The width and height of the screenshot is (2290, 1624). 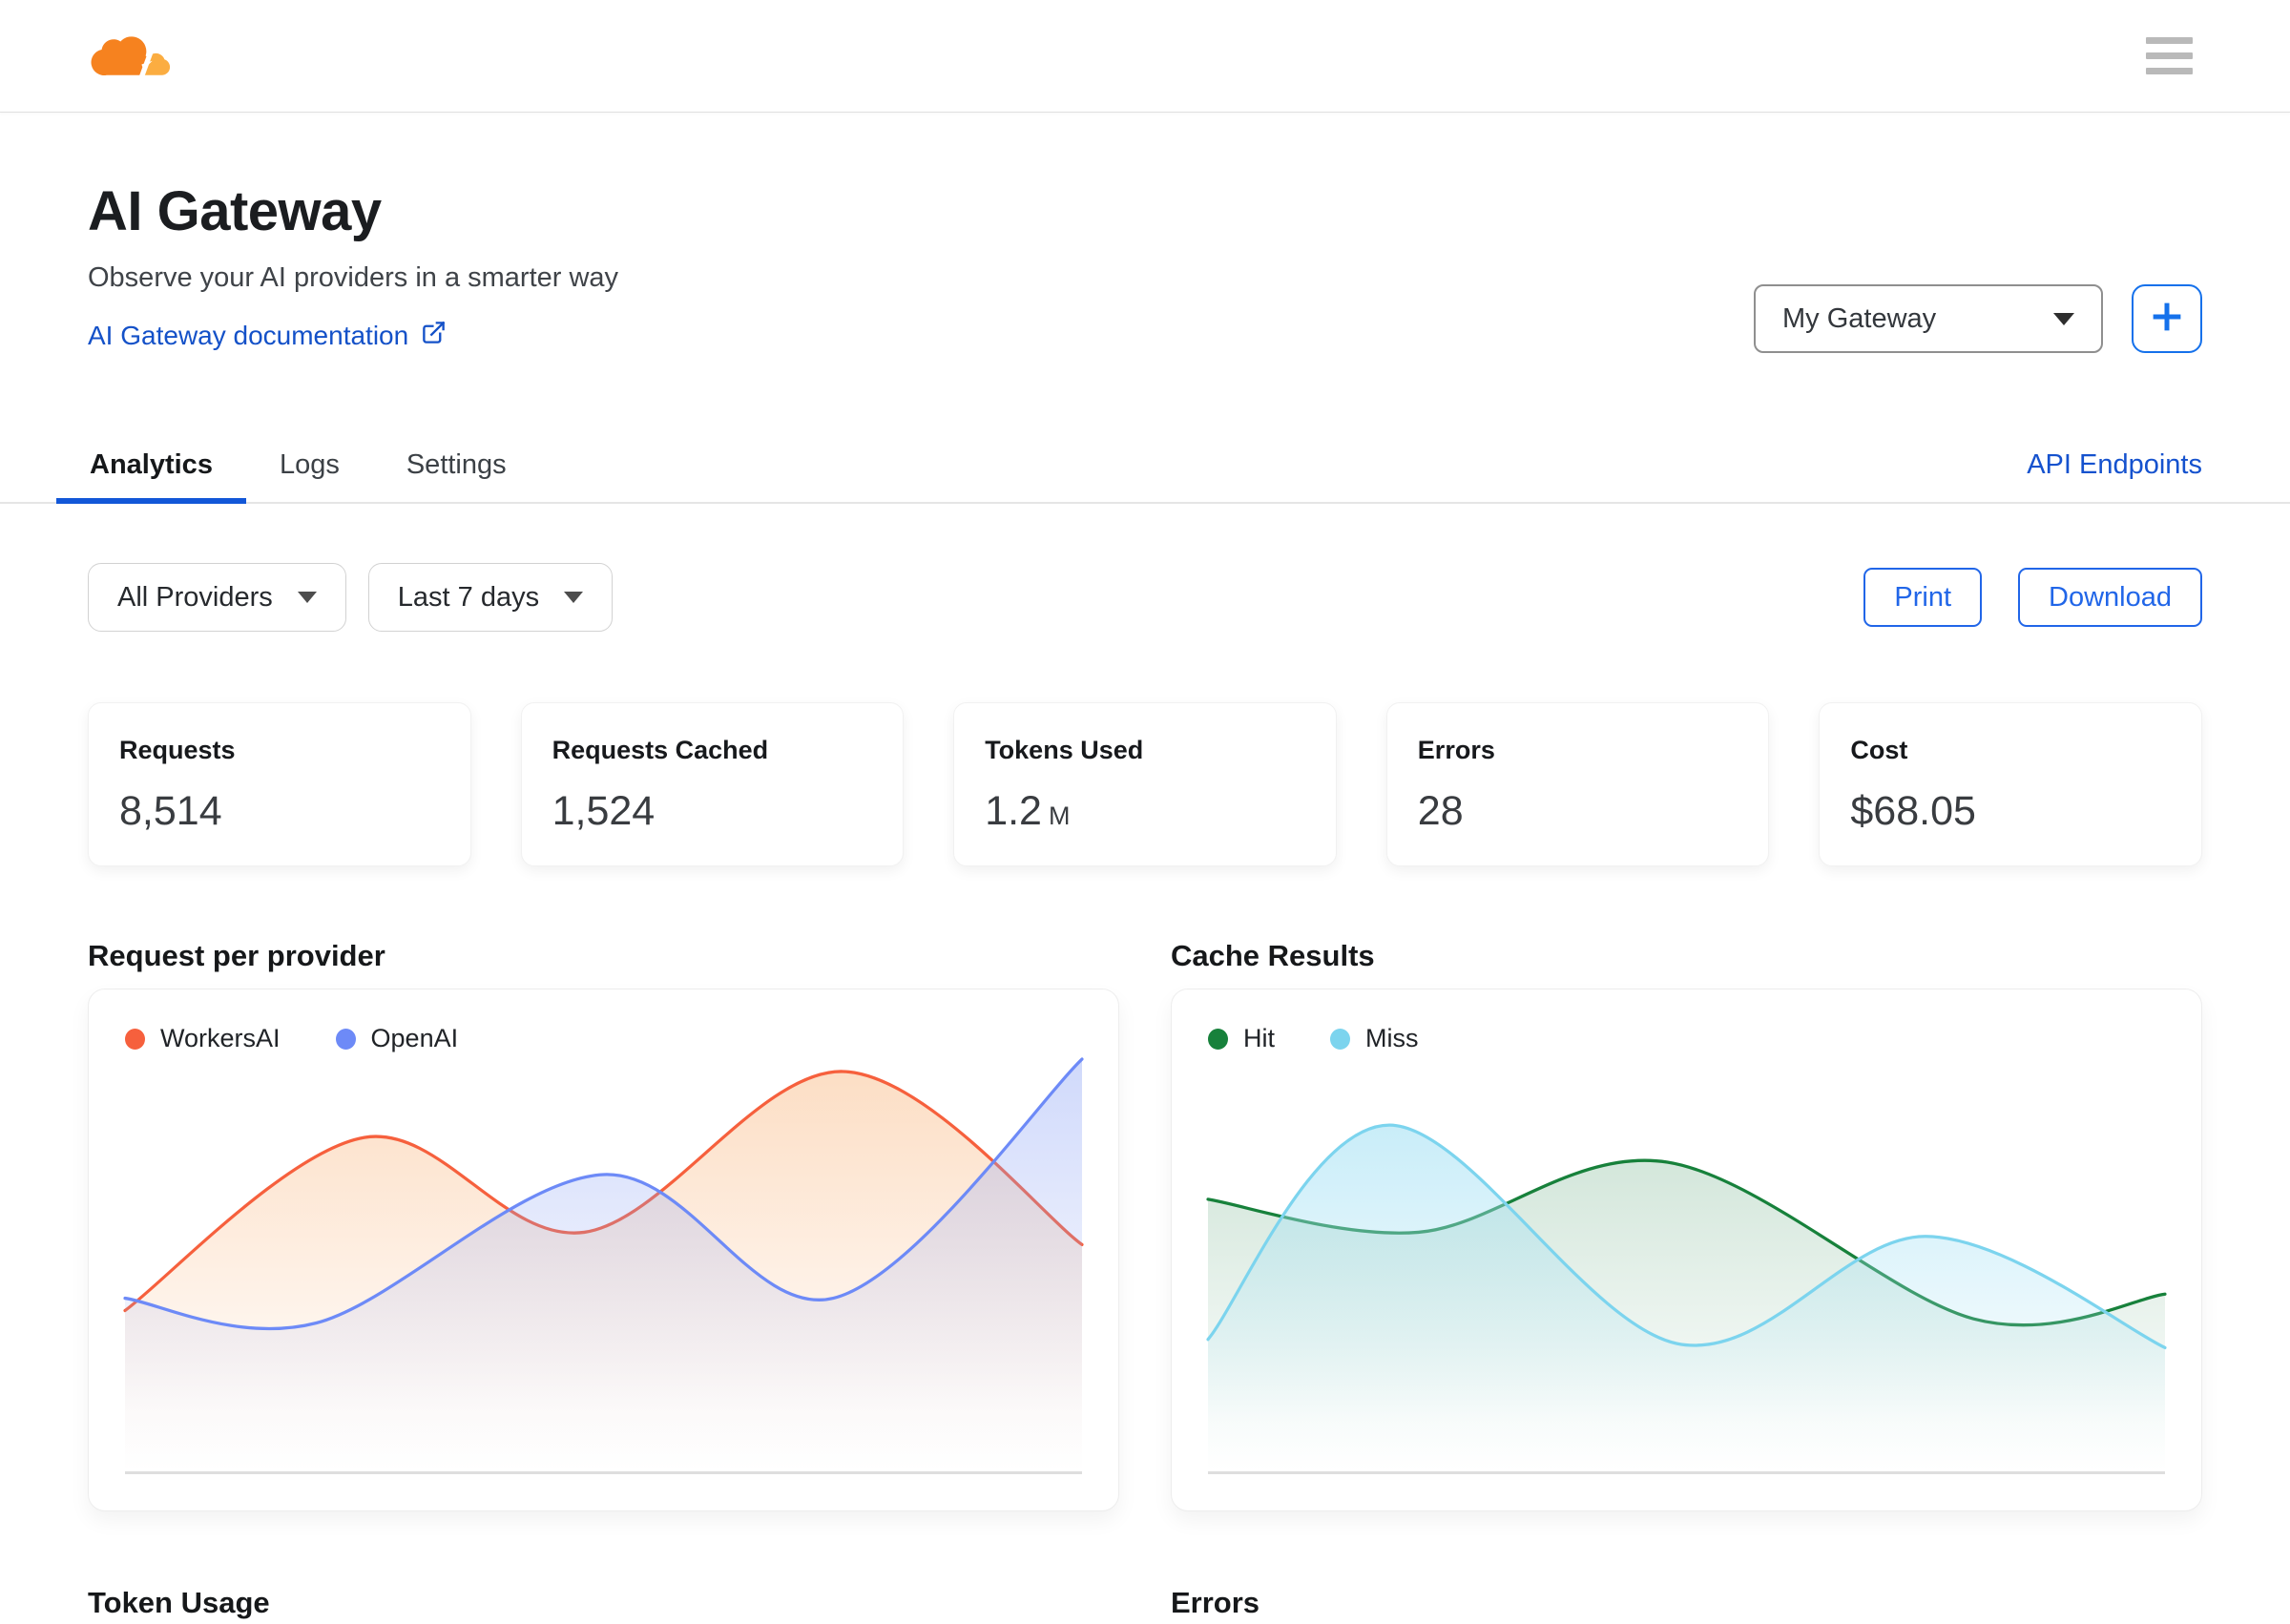 What do you see at coordinates (1145, 597) in the screenshot?
I see `filters-row: All Providers Last 7 days Print Download` at bounding box center [1145, 597].